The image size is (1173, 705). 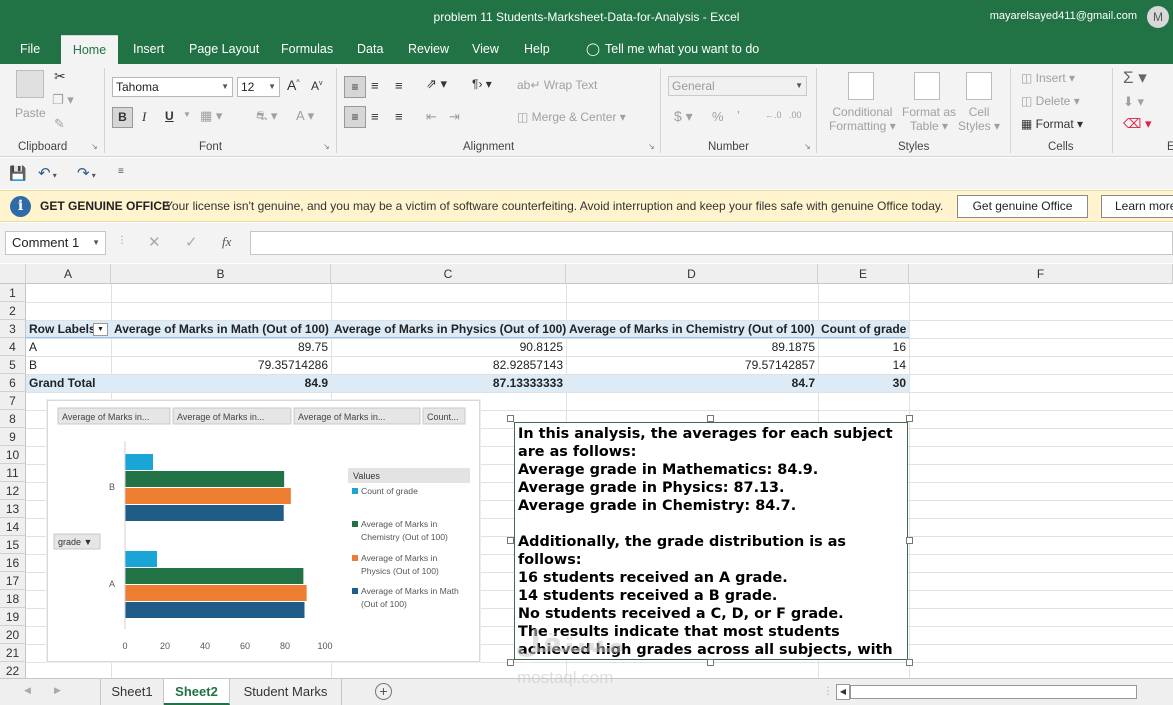 I want to click on clear-icon: ⌫ ▾, so click(x=1137, y=124).